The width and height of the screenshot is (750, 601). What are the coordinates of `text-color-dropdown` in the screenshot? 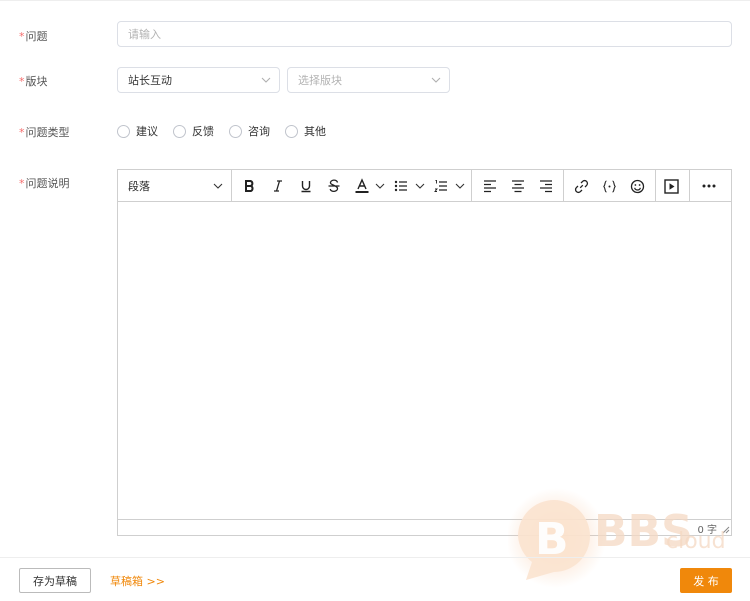 It's located at (380, 186).